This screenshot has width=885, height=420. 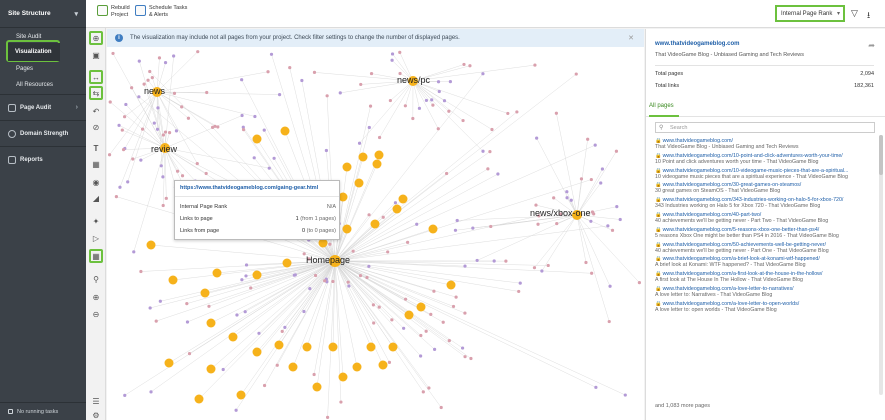 What do you see at coordinates (96, 238) in the screenshot?
I see `play-tool: ▷` at bounding box center [96, 238].